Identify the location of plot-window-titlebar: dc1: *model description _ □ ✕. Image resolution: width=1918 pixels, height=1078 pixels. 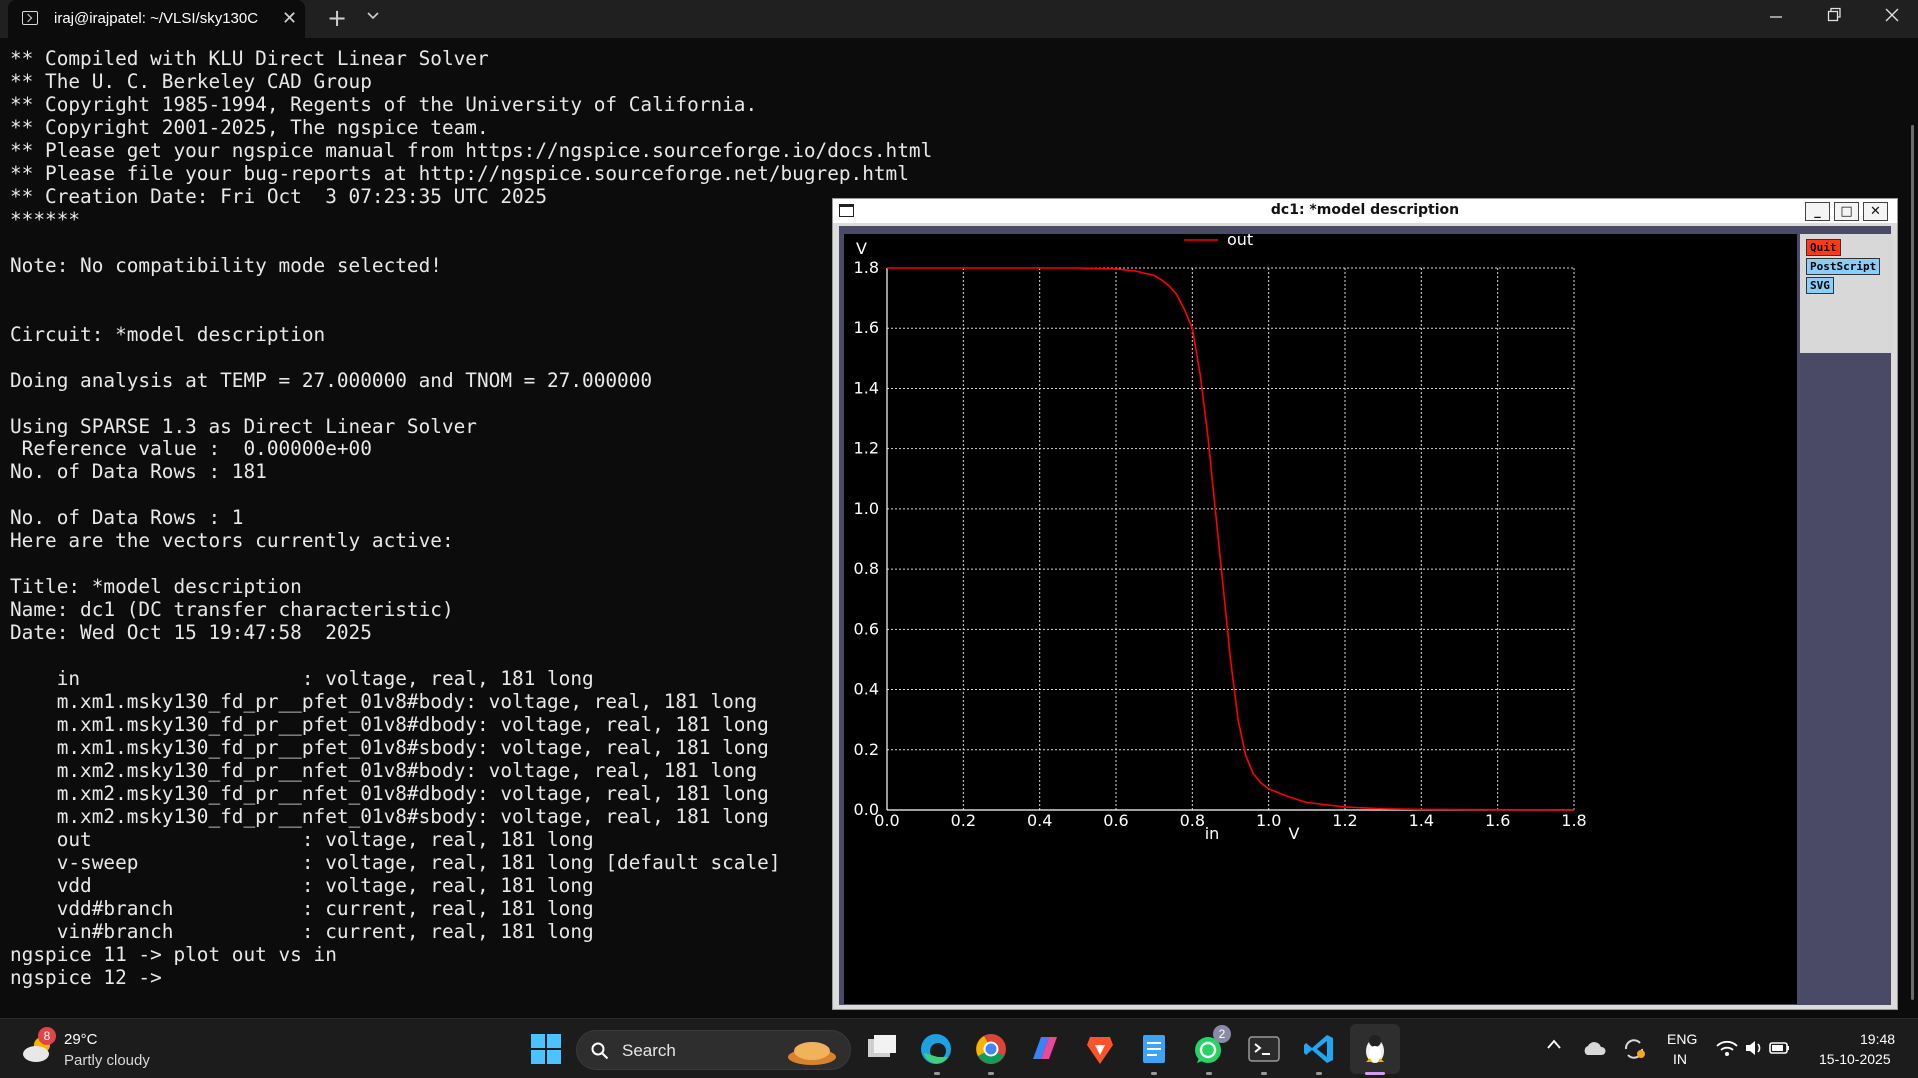
(1365, 211).